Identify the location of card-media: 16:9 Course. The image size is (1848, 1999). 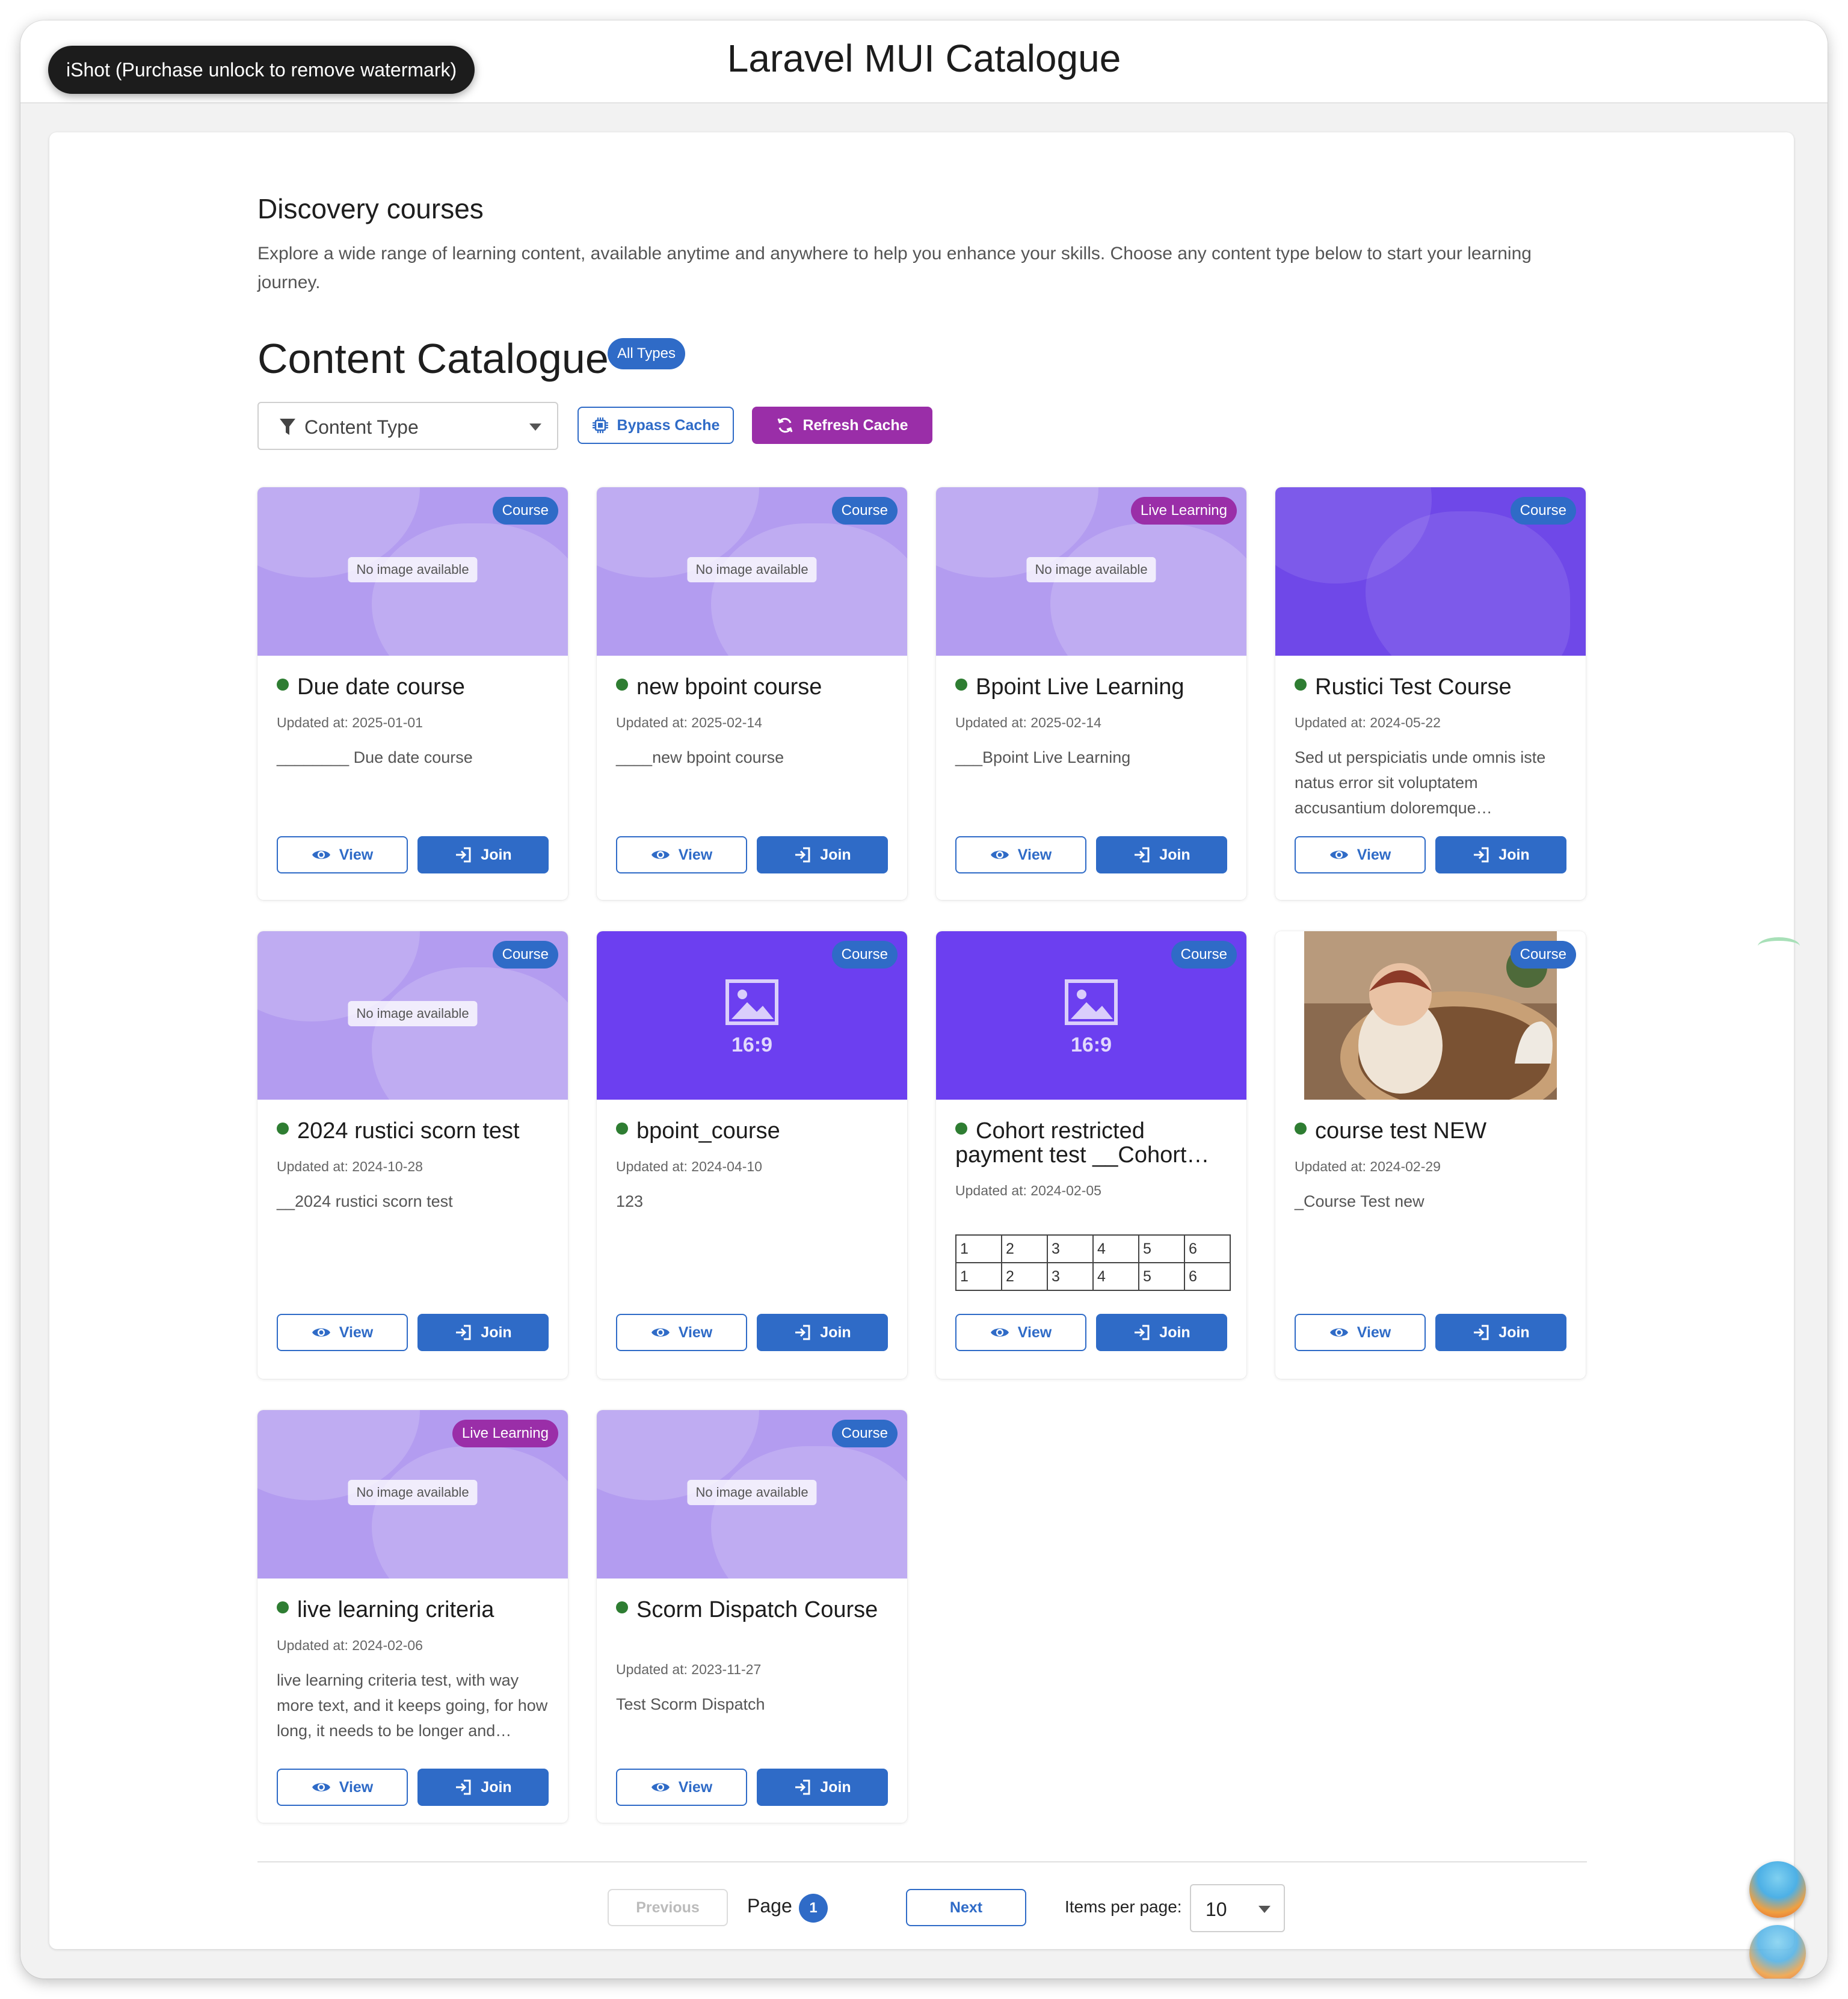
(752, 1015).